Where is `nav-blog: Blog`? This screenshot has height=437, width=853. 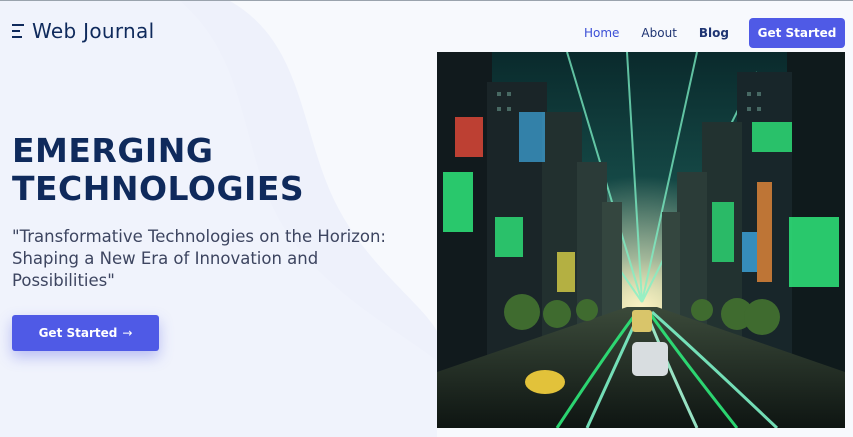
nav-blog: Blog is located at coordinates (714, 33).